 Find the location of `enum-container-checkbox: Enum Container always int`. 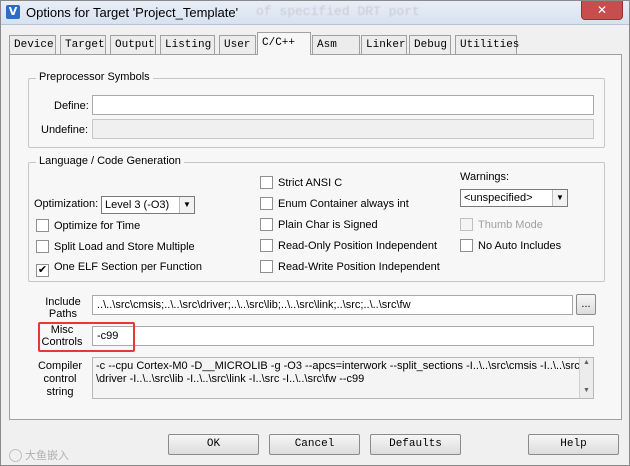

enum-container-checkbox: Enum Container always int is located at coordinates (334, 203).